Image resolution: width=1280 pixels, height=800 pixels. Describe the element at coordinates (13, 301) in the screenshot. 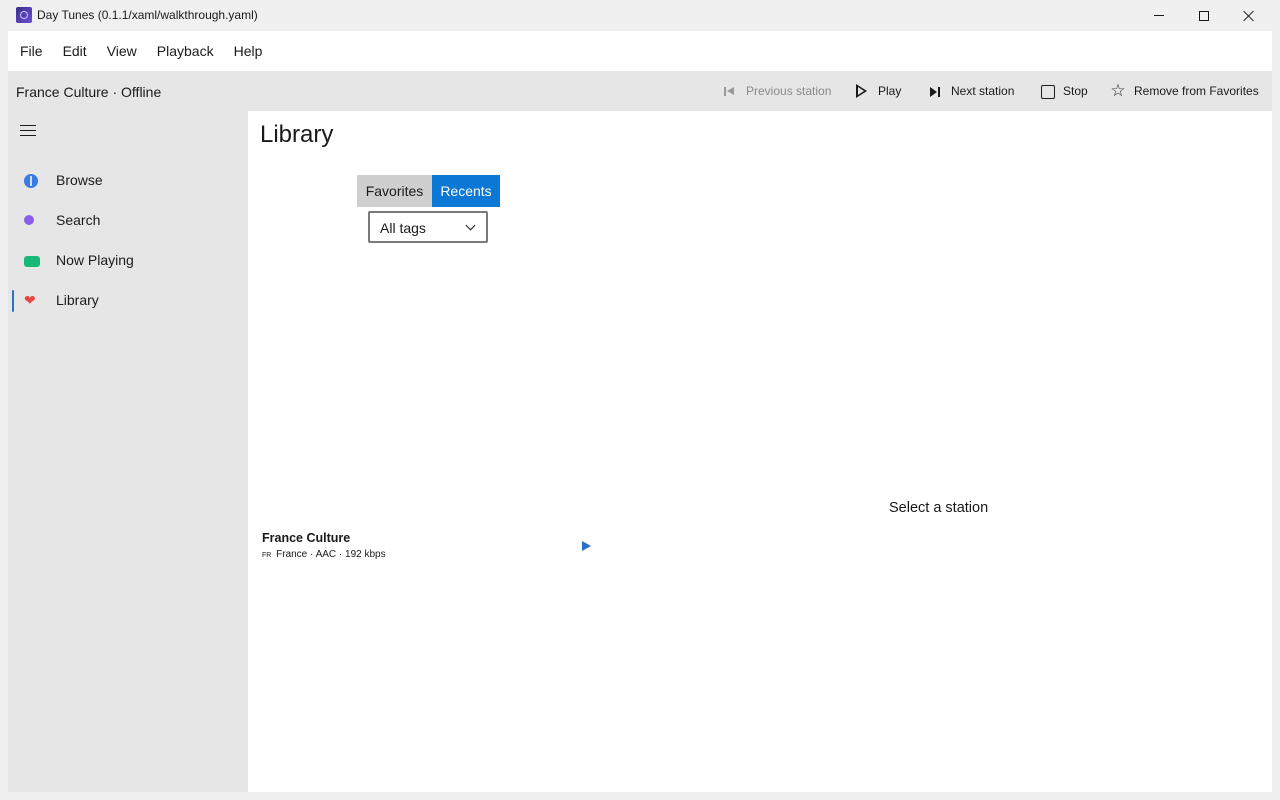

I see `active-indicator` at that location.